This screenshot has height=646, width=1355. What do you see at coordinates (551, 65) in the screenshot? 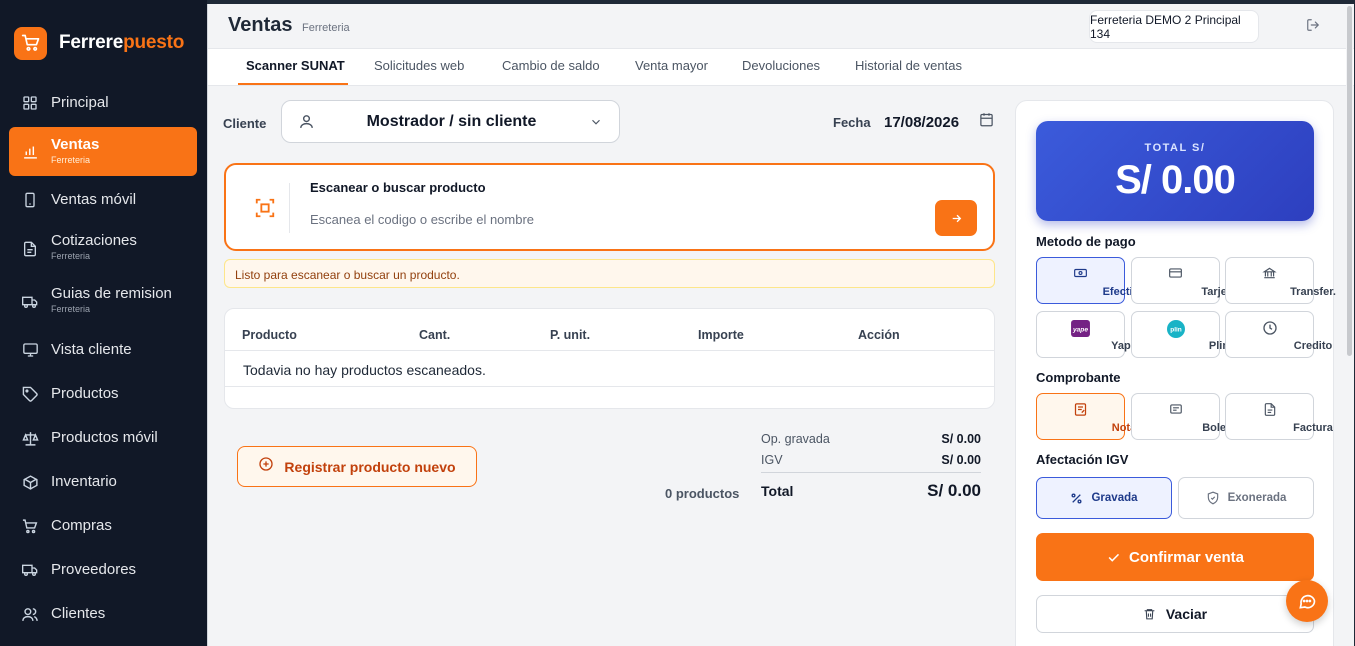
I see `tab-cambio-saldo: Cambio de saldo` at bounding box center [551, 65].